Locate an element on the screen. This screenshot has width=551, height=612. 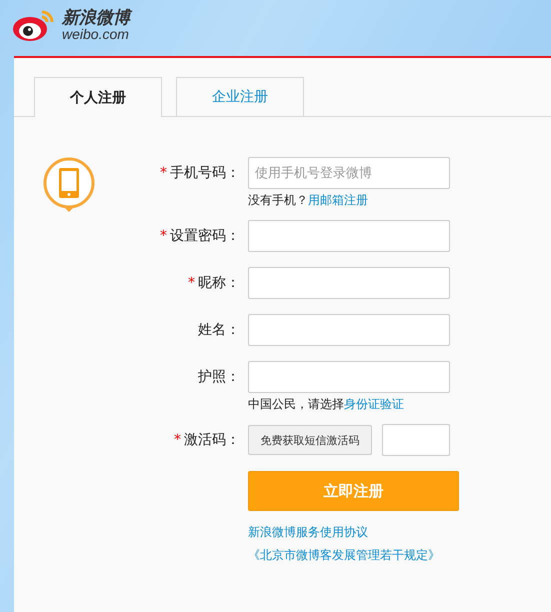
agreement-link: 《北京市微博客发展管理若干规定》 is located at coordinates (353, 555).